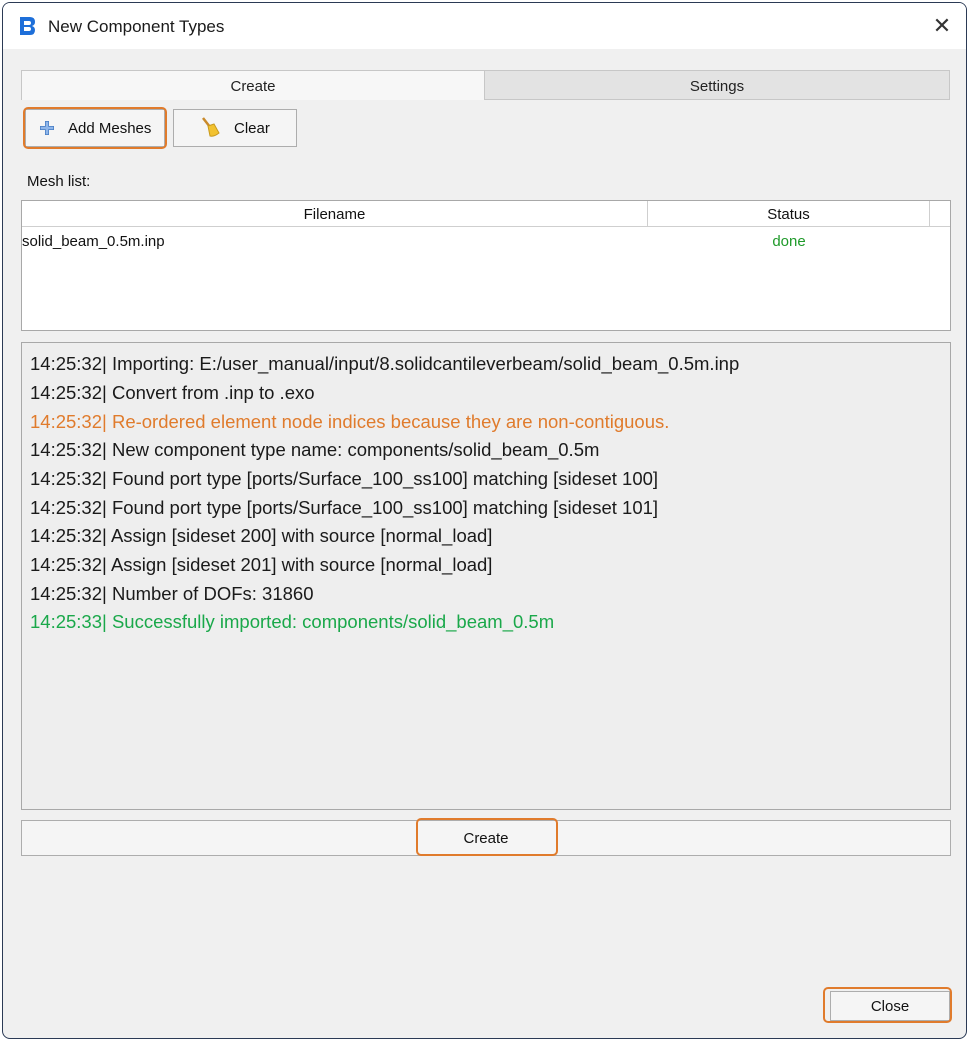  Describe the element at coordinates (789, 214) in the screenshot. I see `column-header-status: Status` at that location.